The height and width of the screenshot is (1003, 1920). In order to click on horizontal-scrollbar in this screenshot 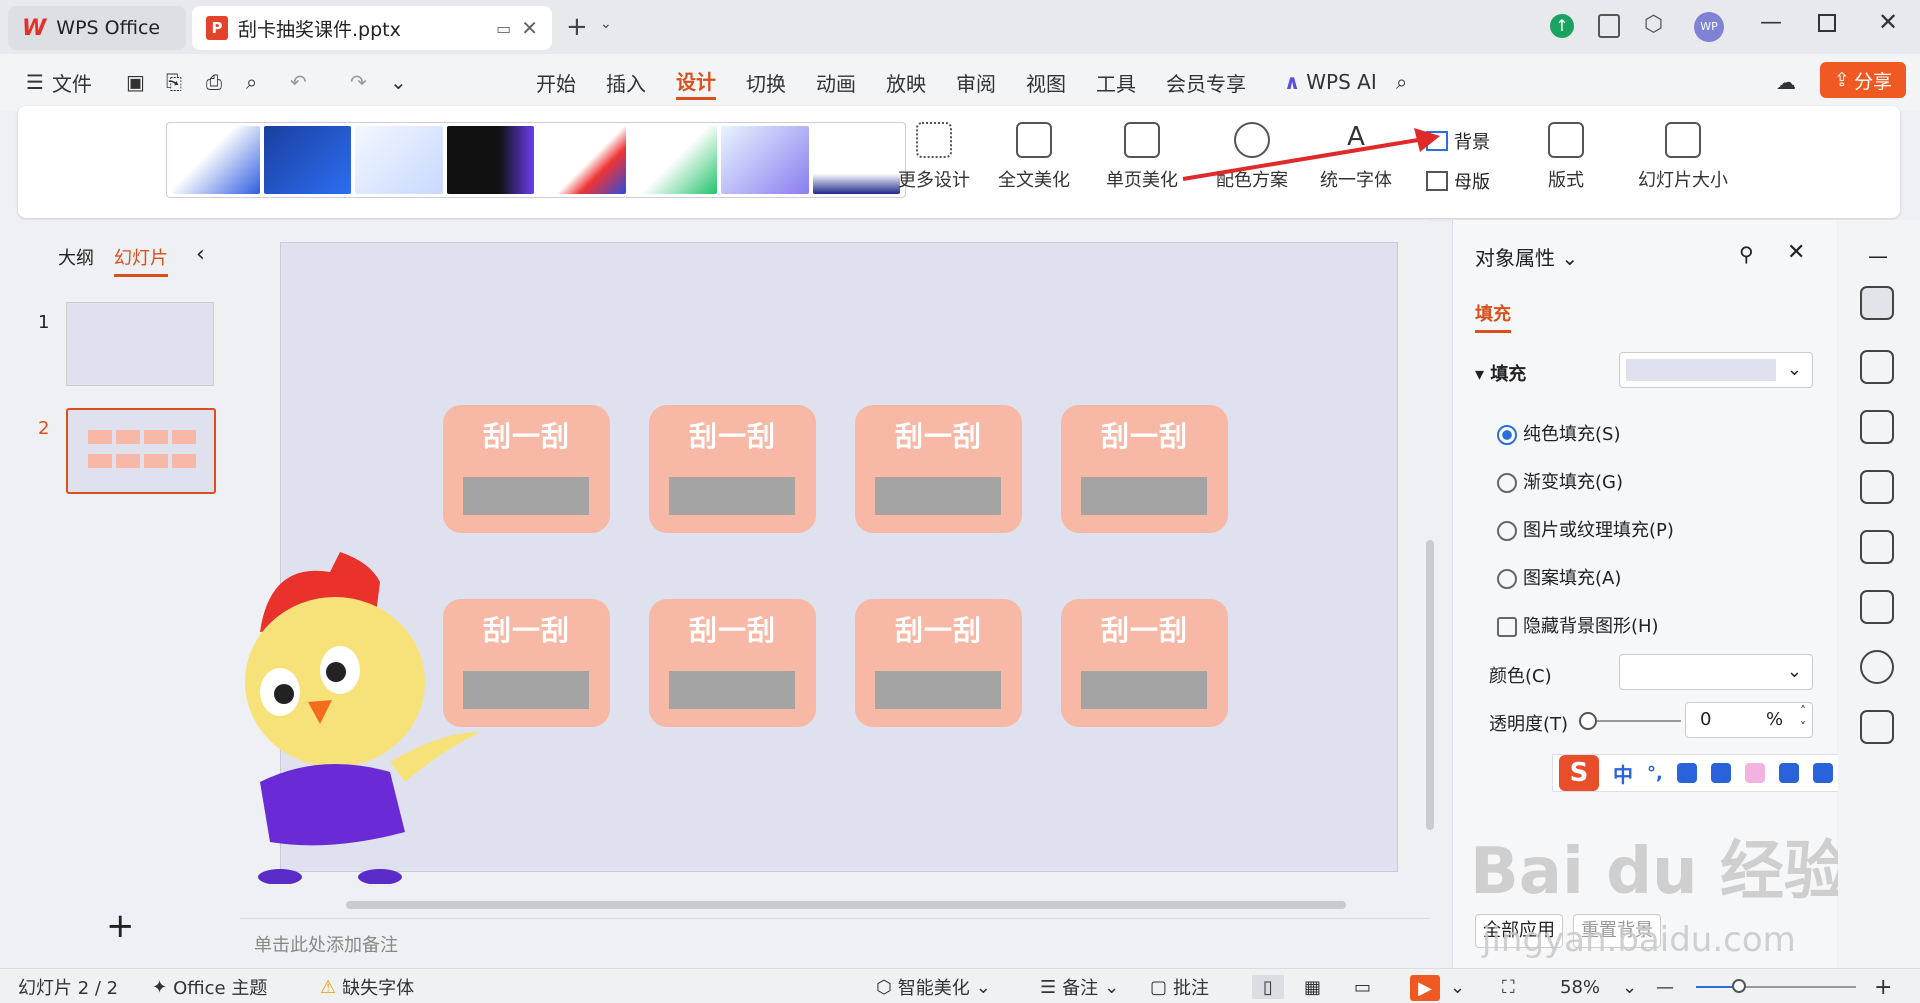, I will do `click(836, 905)`.